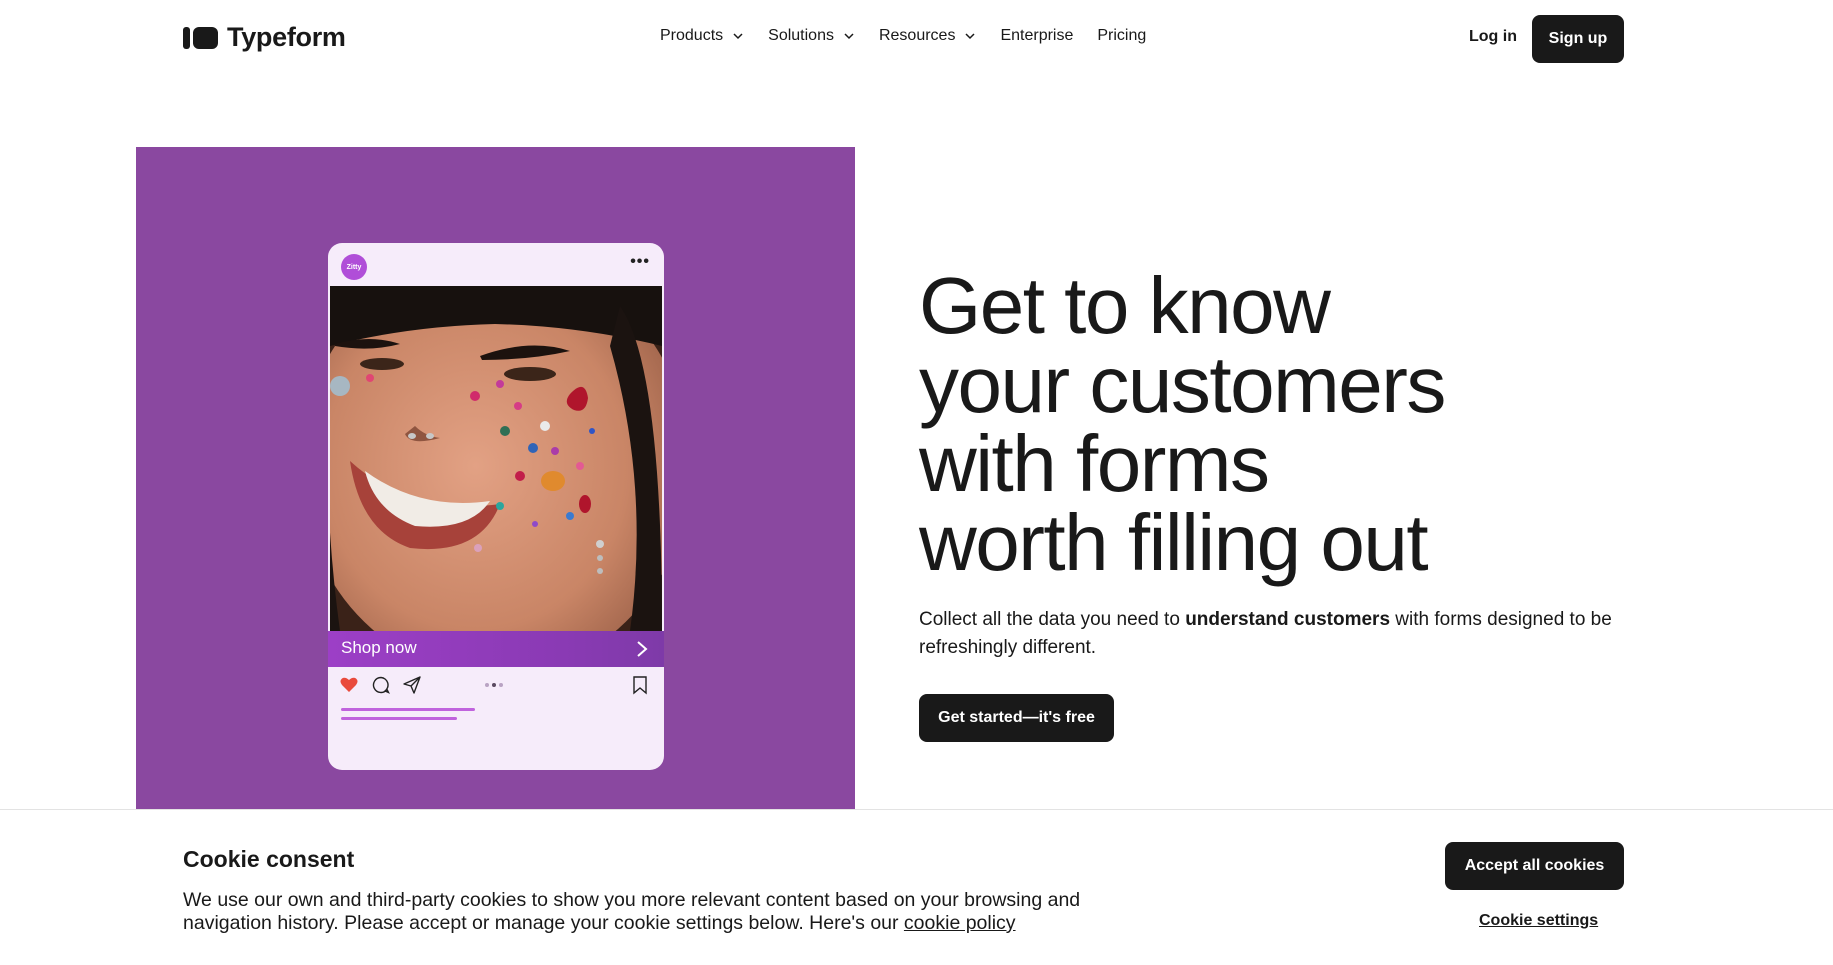 The width and height of the screenshot is (1833, 965). I want to click on nav-item-label: Enterprise, so click(1037, 35).